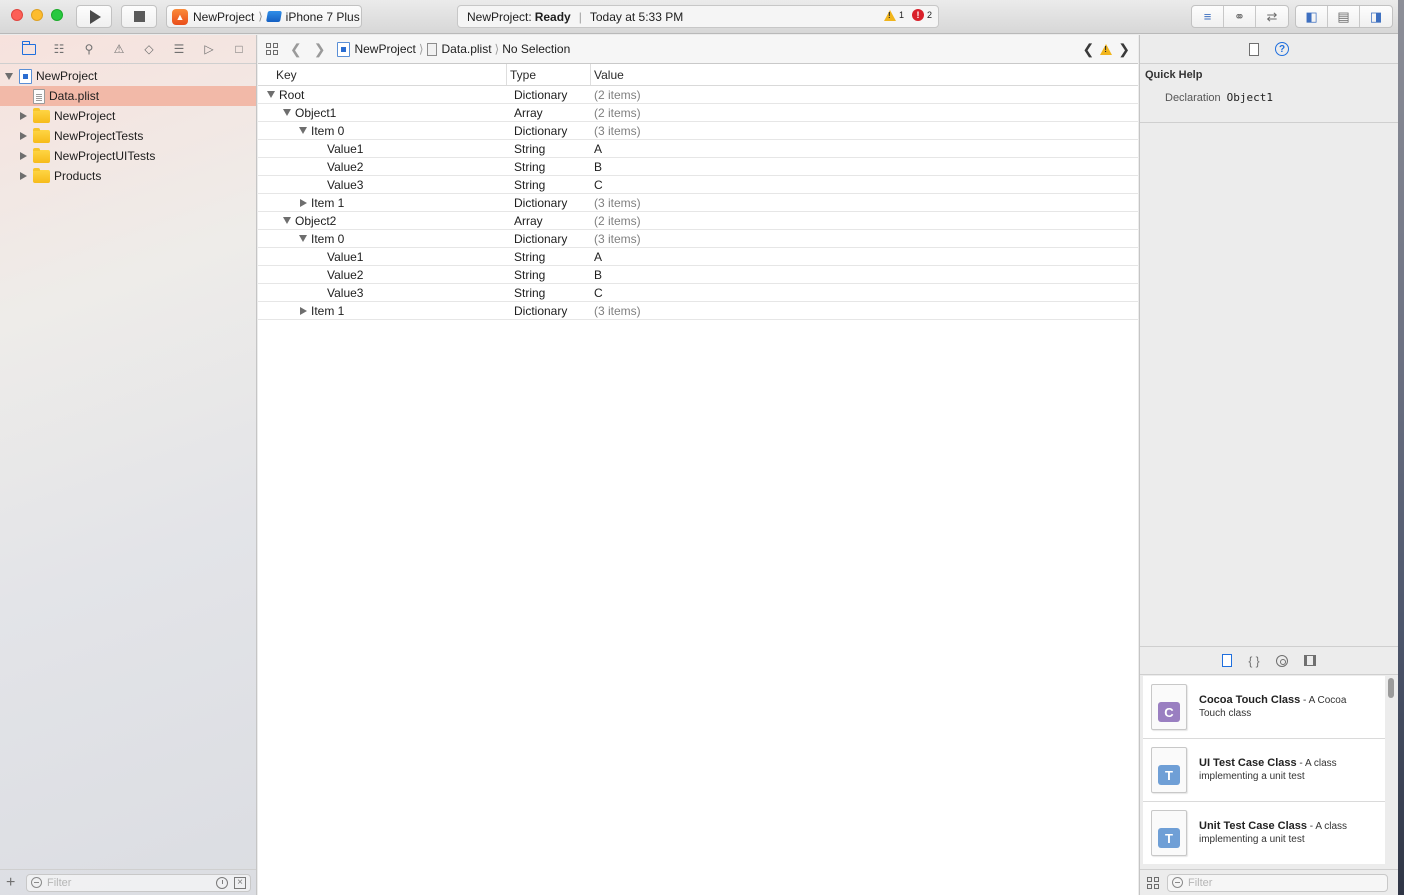 This screenshot has width=1404, height=895. I want to click on toggle-debug-area-button: ▤, so click(1344, 16).